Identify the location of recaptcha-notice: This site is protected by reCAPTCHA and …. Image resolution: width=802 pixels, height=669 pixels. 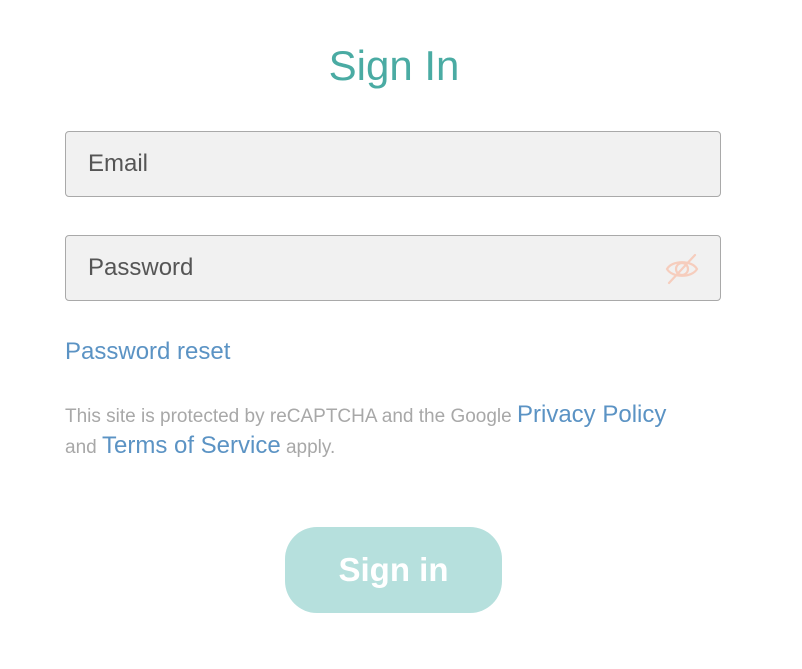
(400, 431).